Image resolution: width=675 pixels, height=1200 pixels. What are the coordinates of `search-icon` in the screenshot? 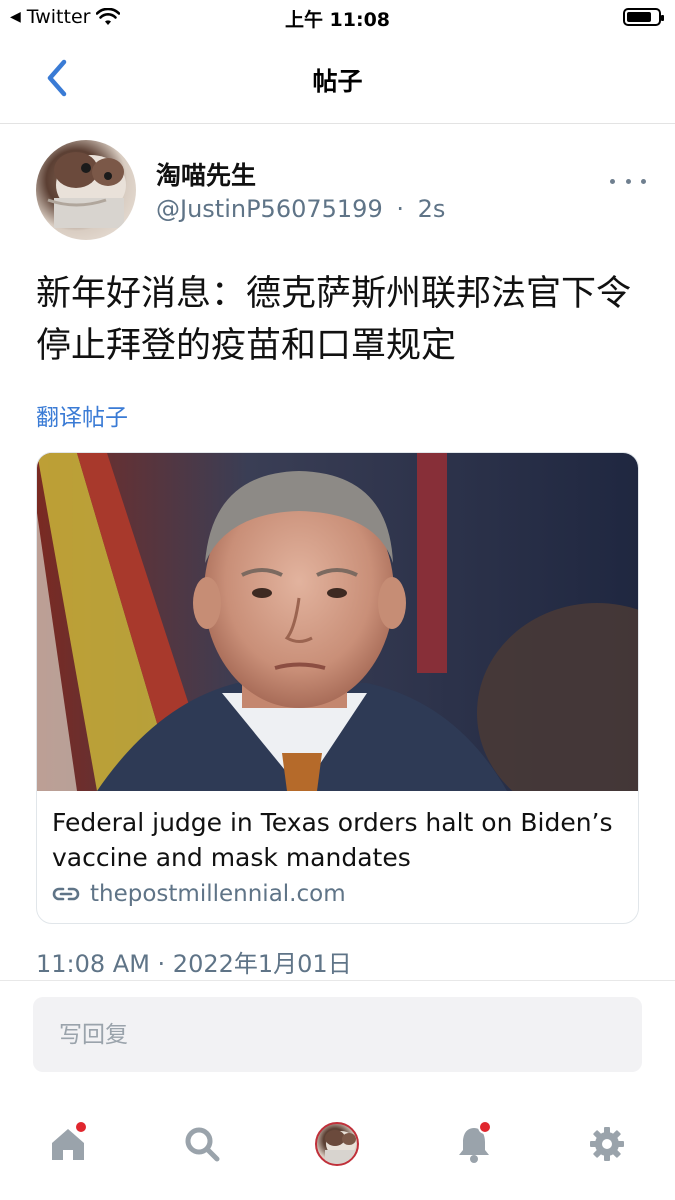 It's located at (202, 1144).